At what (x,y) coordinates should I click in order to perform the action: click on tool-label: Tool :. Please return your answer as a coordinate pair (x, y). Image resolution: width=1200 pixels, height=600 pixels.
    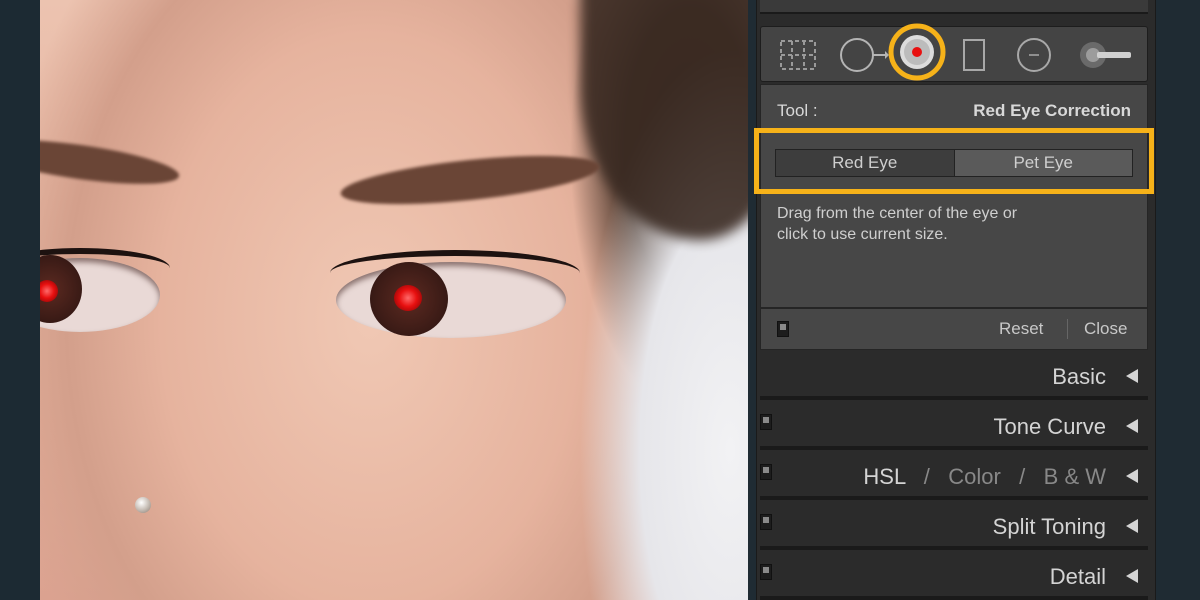
    Looking at the image, I should click on (797, 110).